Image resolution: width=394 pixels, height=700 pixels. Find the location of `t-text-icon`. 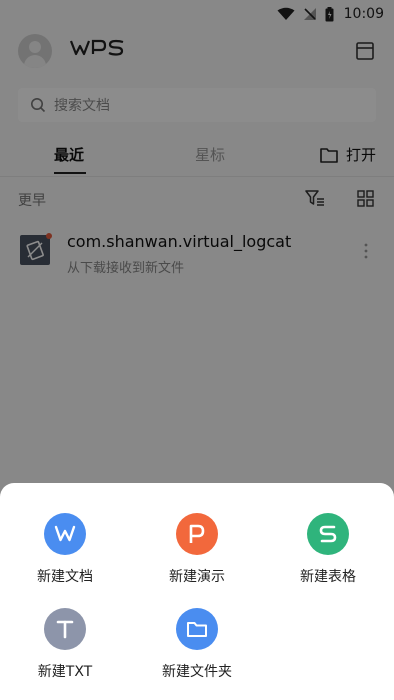

t-text-icon is located at coordinates (65, 629).